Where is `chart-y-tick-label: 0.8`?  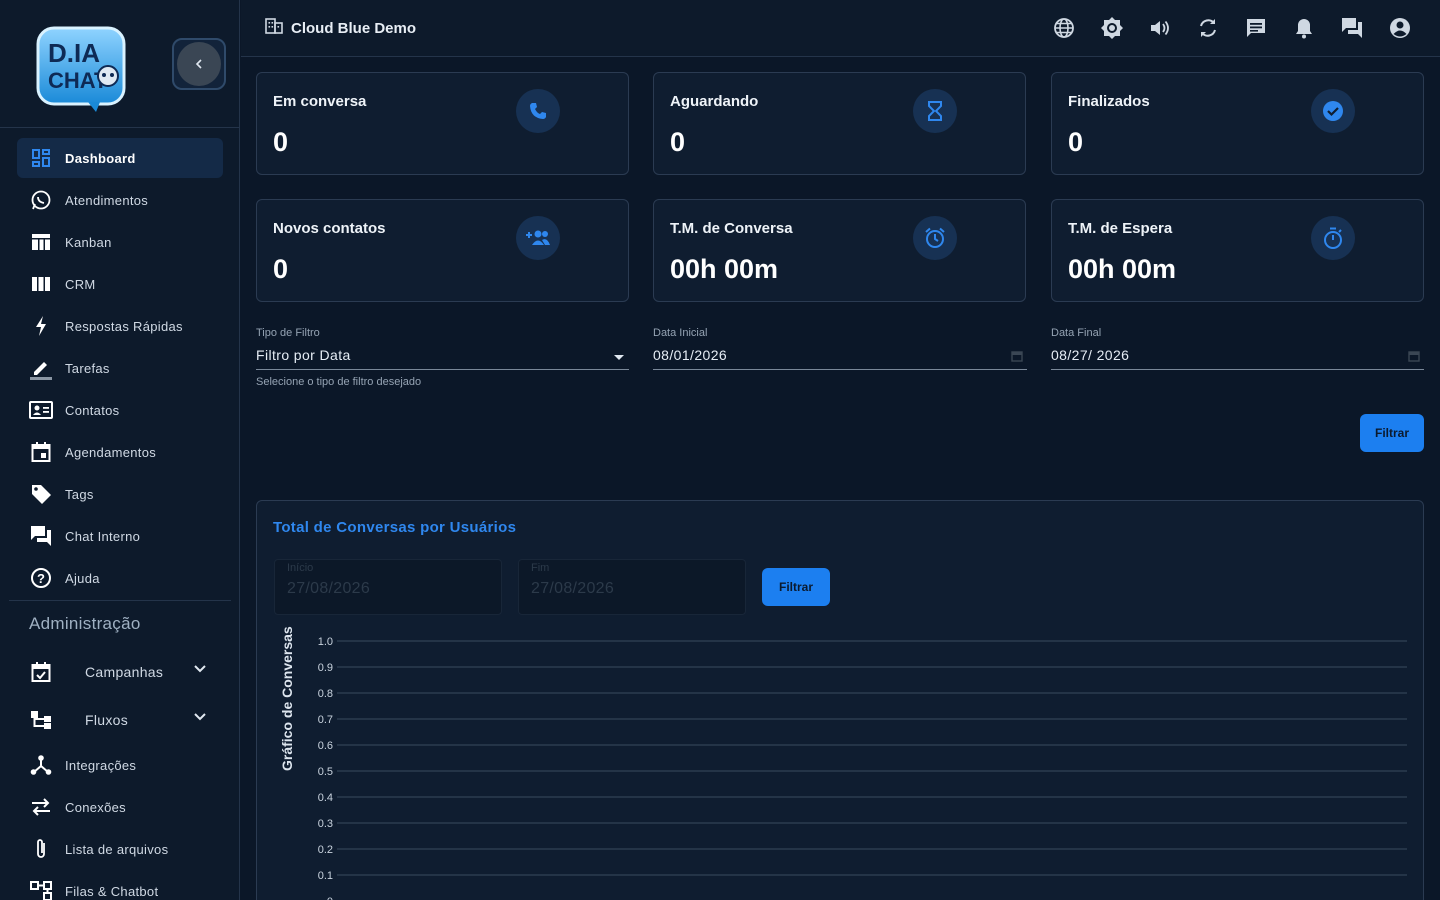 chart-y-tick-label: 0.8 is located at coordinates (325, 694).